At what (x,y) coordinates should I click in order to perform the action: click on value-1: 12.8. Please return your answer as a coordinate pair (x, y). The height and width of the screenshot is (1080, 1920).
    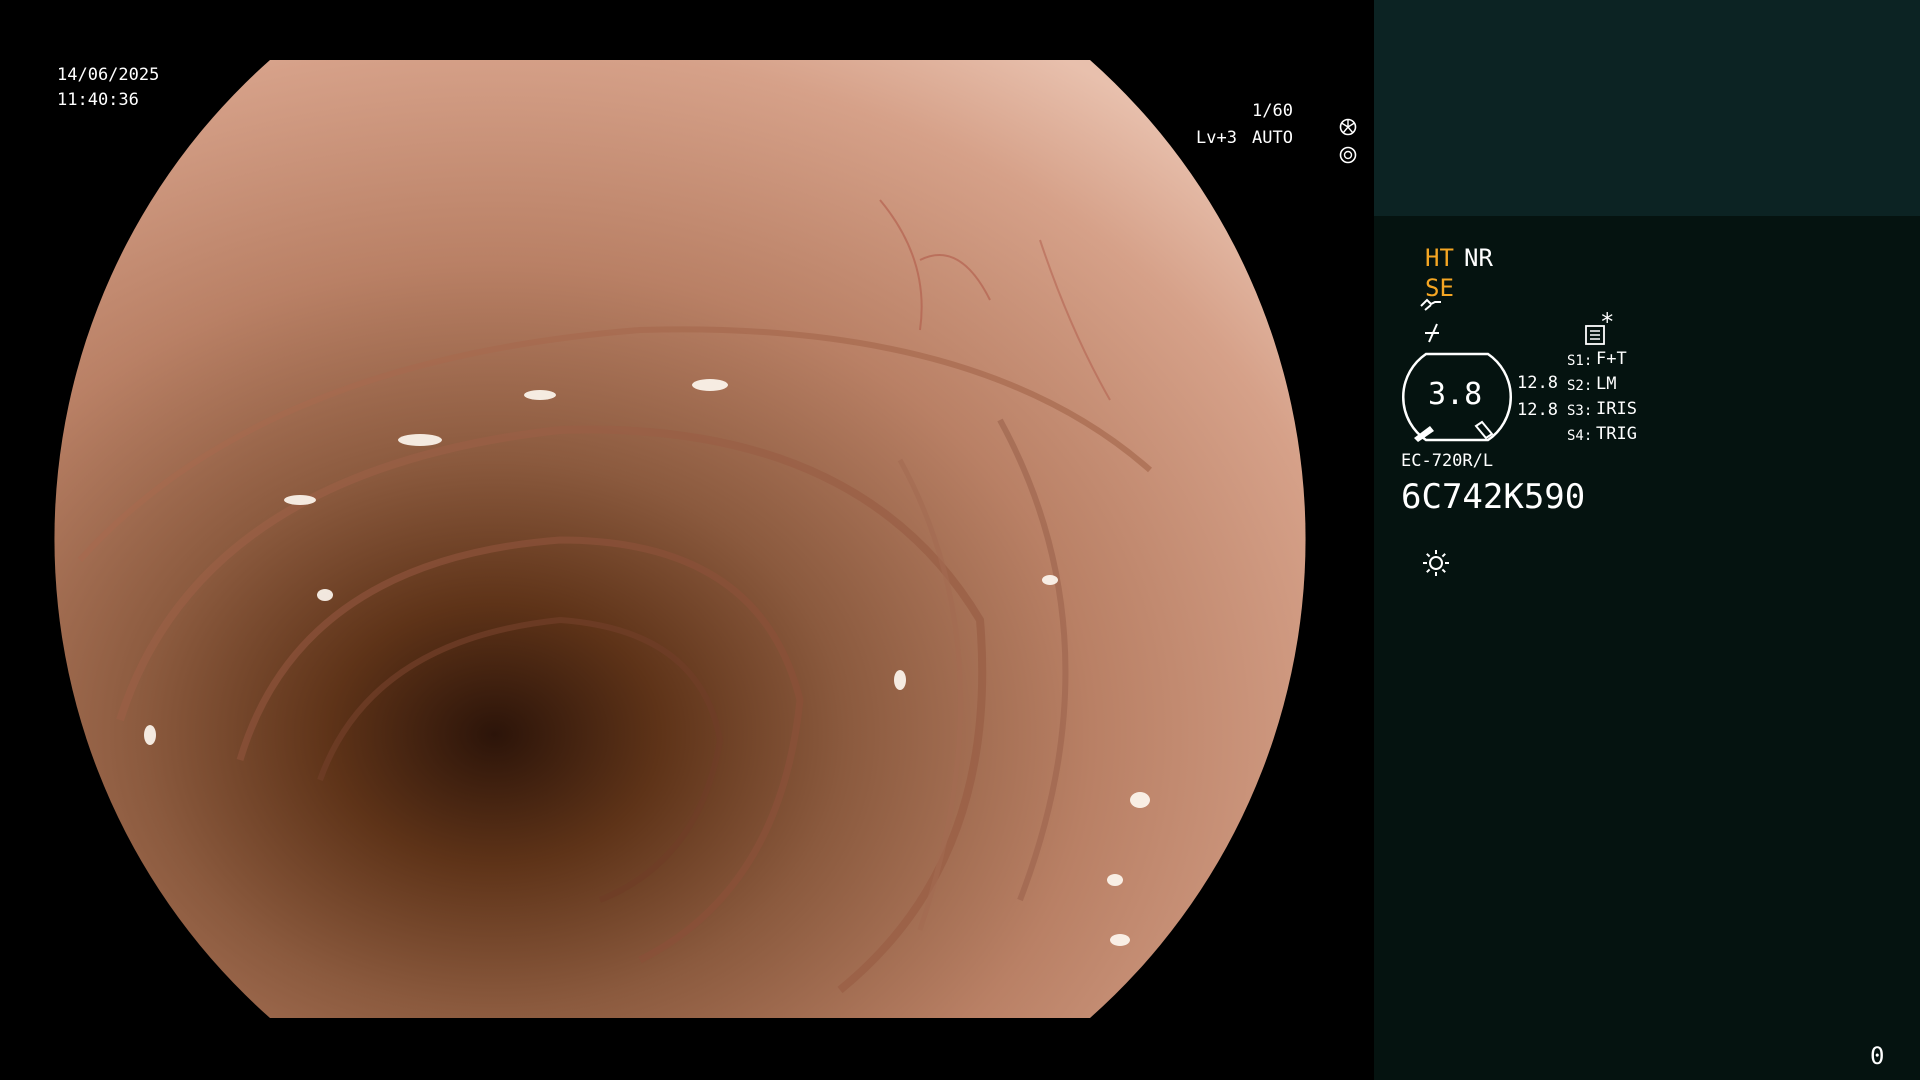
    Looking at the image, I should click on (1537, 383).